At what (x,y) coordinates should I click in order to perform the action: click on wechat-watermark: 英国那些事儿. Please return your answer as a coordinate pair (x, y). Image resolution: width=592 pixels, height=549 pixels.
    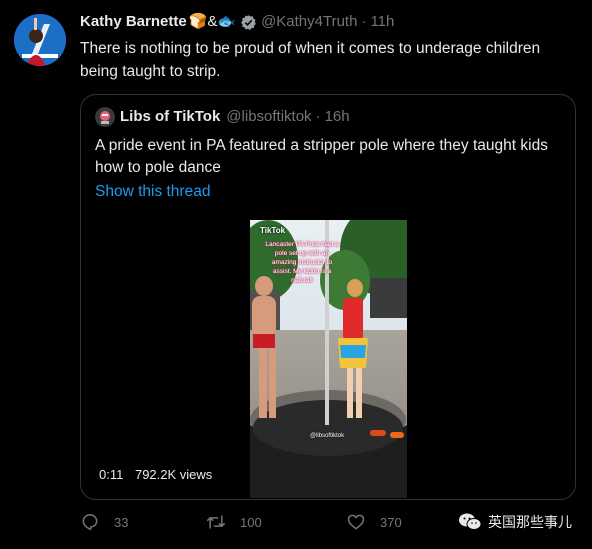
    Looking at the image, I should click on (515, 522).